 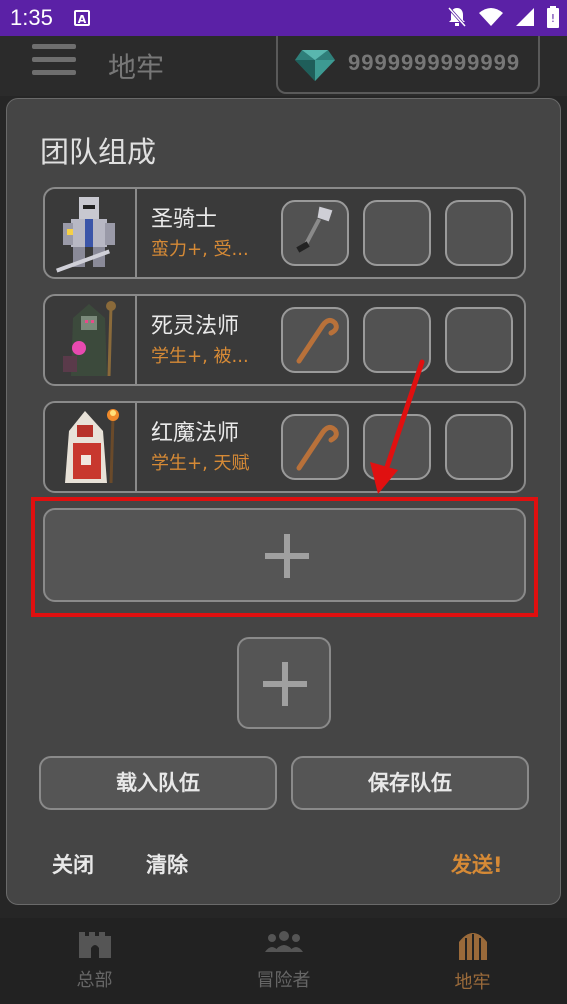 I want to click on nav-item-headquarters: 总部, so click(x=94, y=960).